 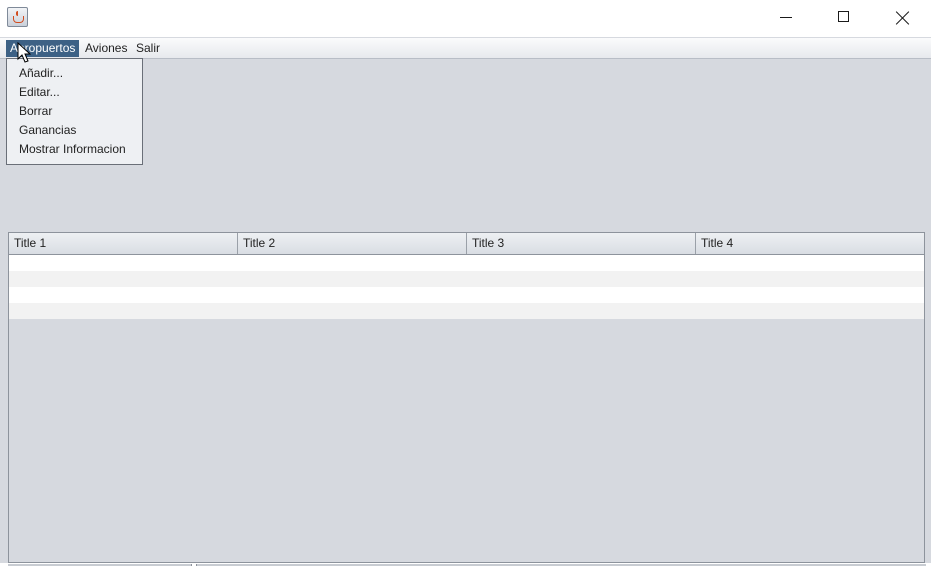 I want to click on java-icon, so click(x=17, y=17).